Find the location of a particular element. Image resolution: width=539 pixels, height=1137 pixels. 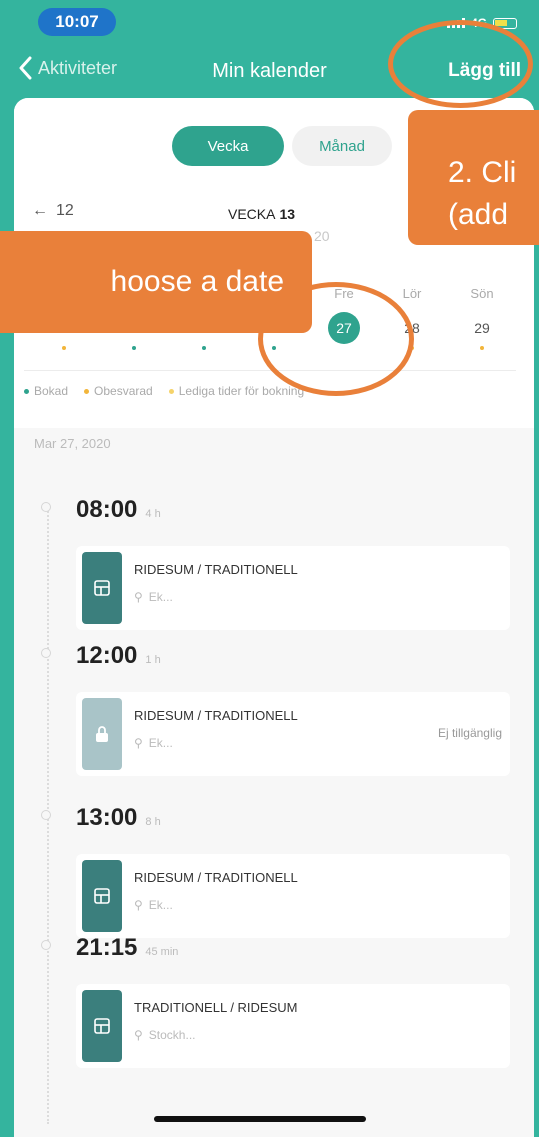

slot-time: 08:00 4 h is located at coordinates (118, 510).